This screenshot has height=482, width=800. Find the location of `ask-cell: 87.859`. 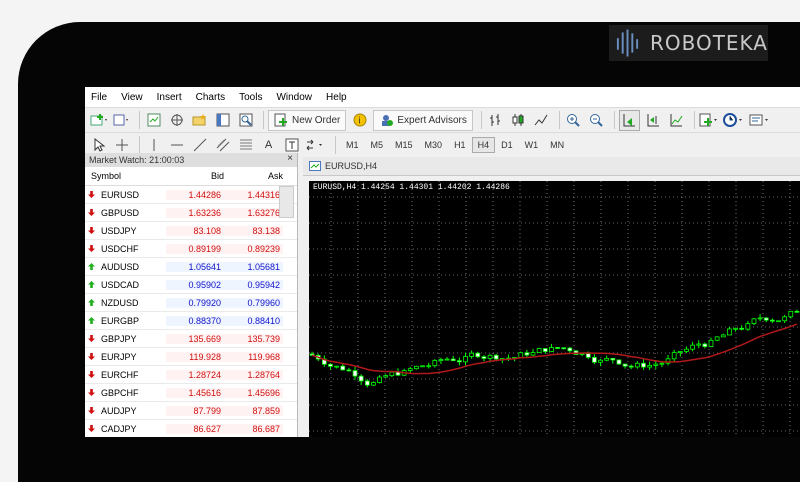

ask-cell: 87.859 is located at coordinates (253, 410).